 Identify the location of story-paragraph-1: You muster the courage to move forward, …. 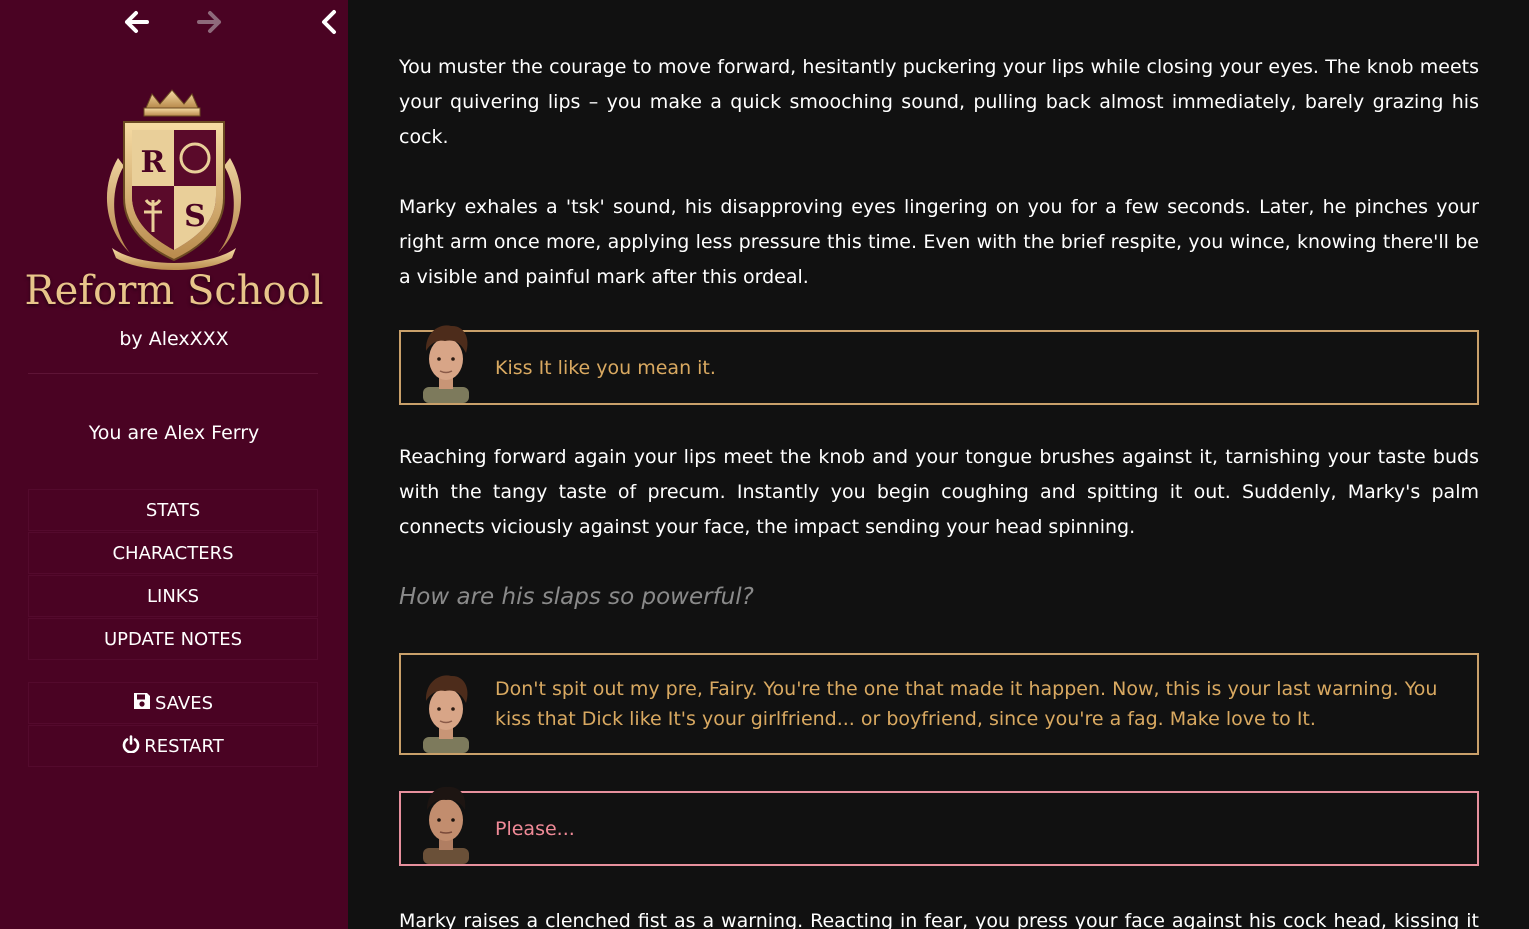
(939, 102).